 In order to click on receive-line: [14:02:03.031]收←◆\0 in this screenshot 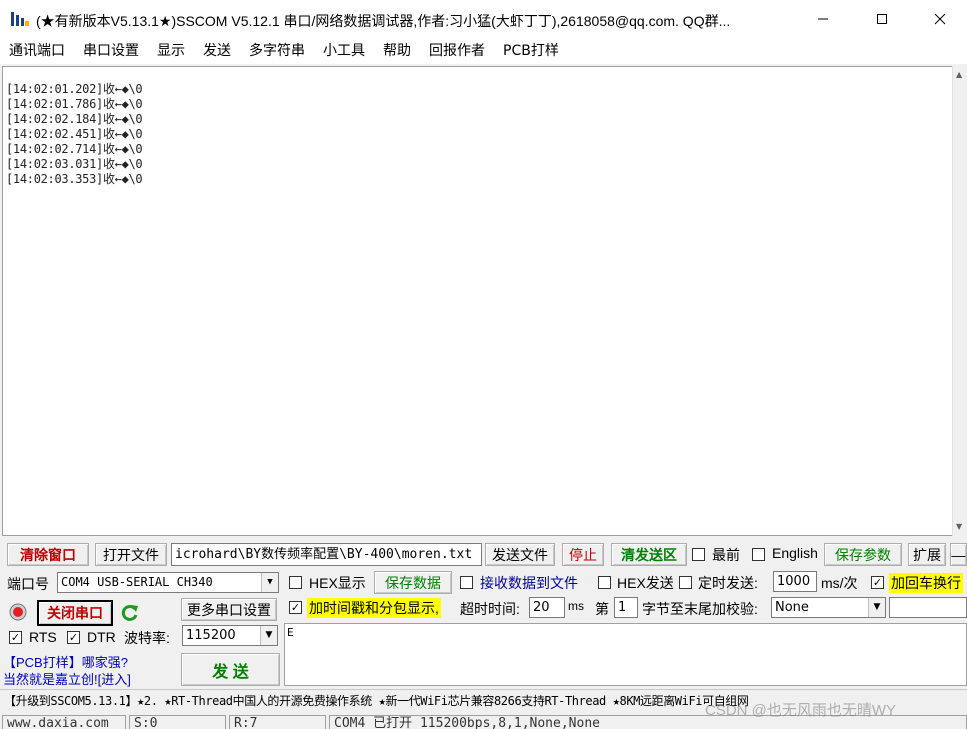, I will do `click(74, 164)`.